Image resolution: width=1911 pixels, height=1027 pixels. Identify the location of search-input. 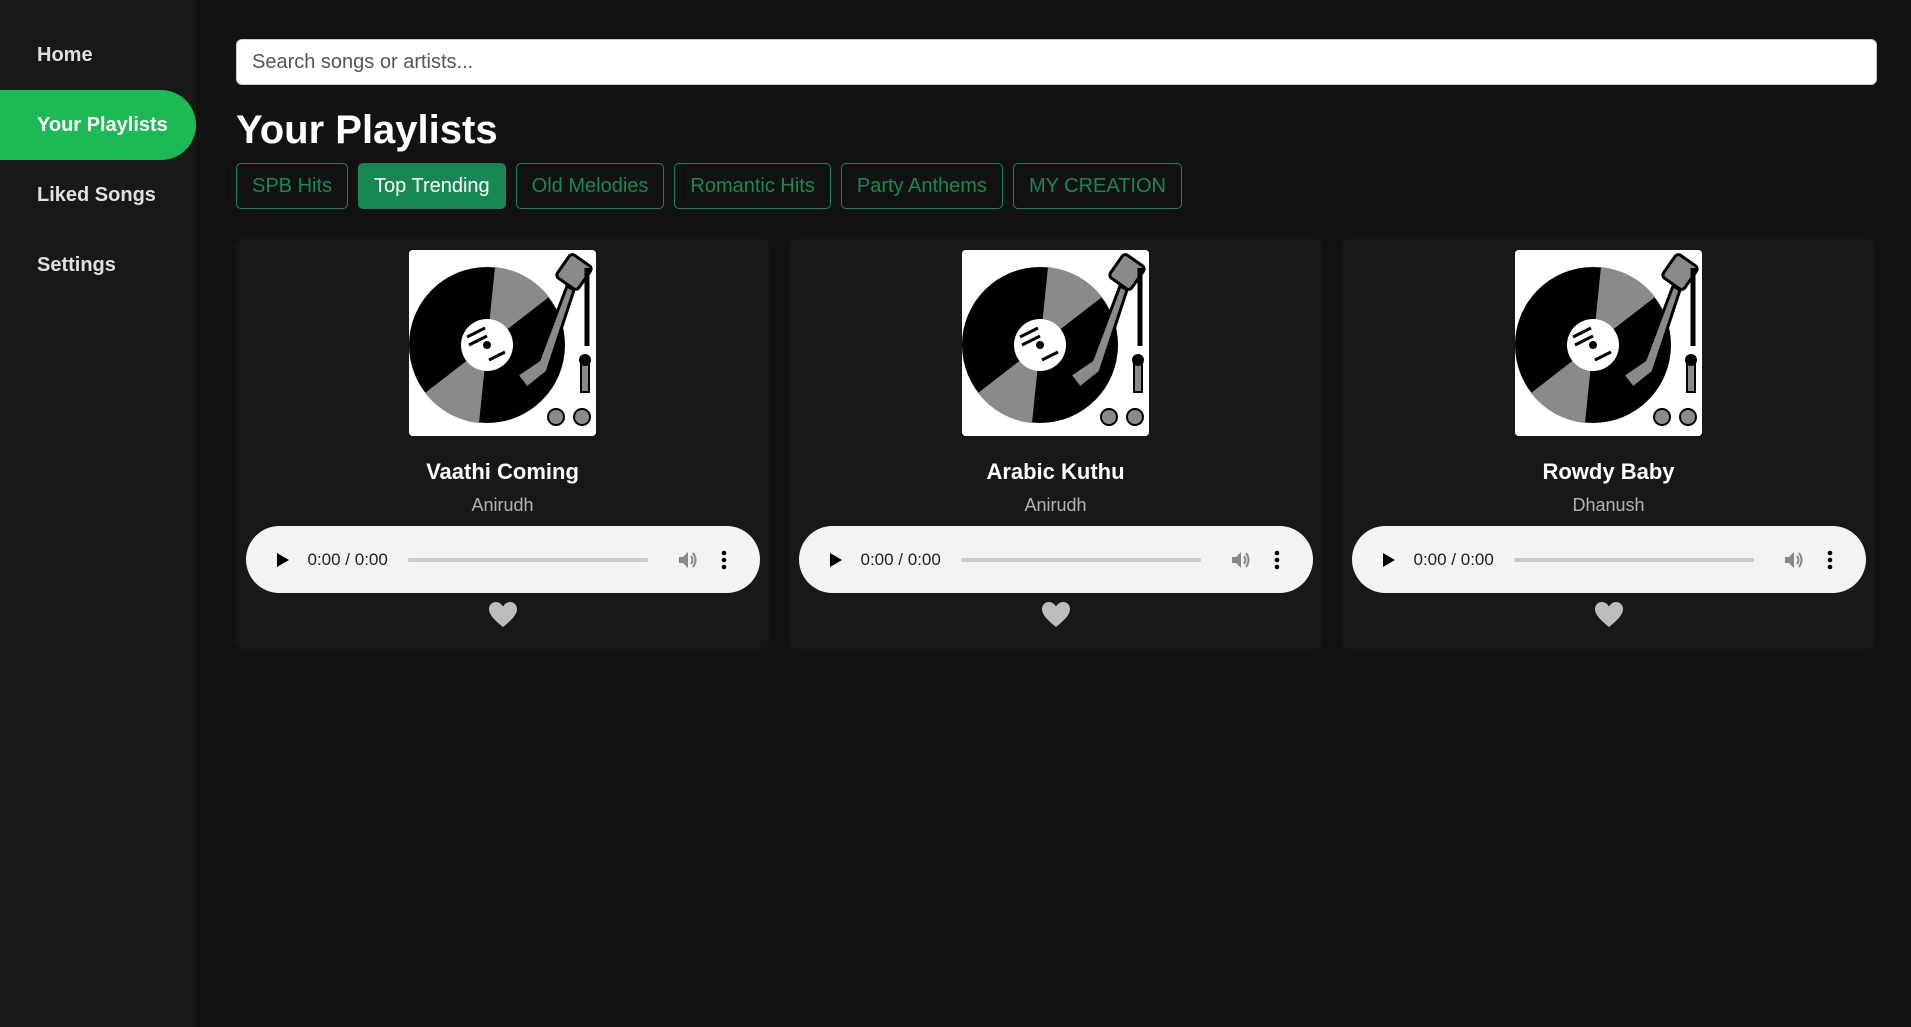
(1056, 62).